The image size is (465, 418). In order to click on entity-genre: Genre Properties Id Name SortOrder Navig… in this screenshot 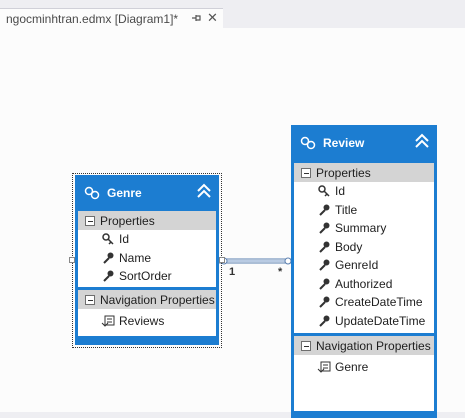, I will do `click(147, 260)`.